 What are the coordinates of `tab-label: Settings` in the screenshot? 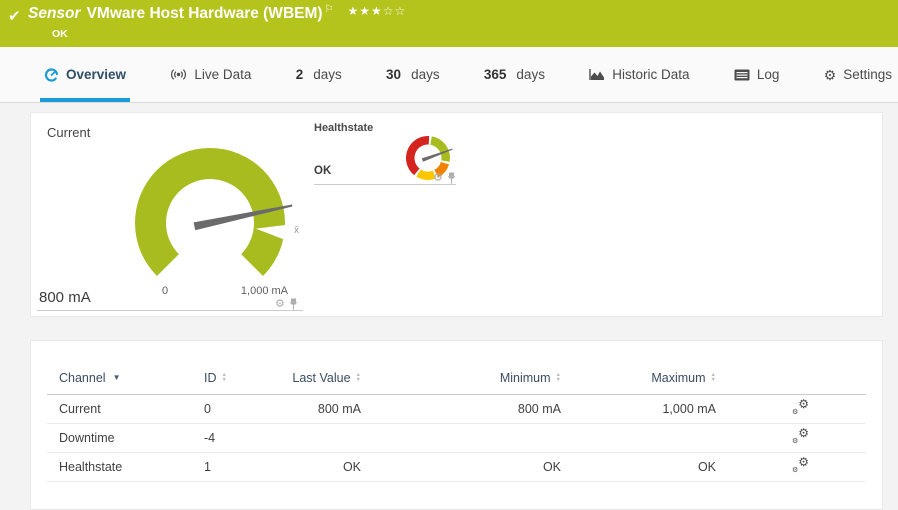 It's located at (867, 74).